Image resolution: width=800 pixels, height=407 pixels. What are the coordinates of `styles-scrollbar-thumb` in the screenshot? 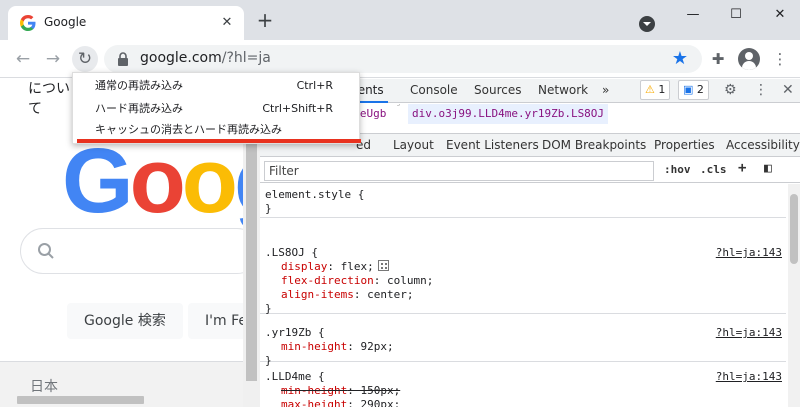 It's located at (794, 229).